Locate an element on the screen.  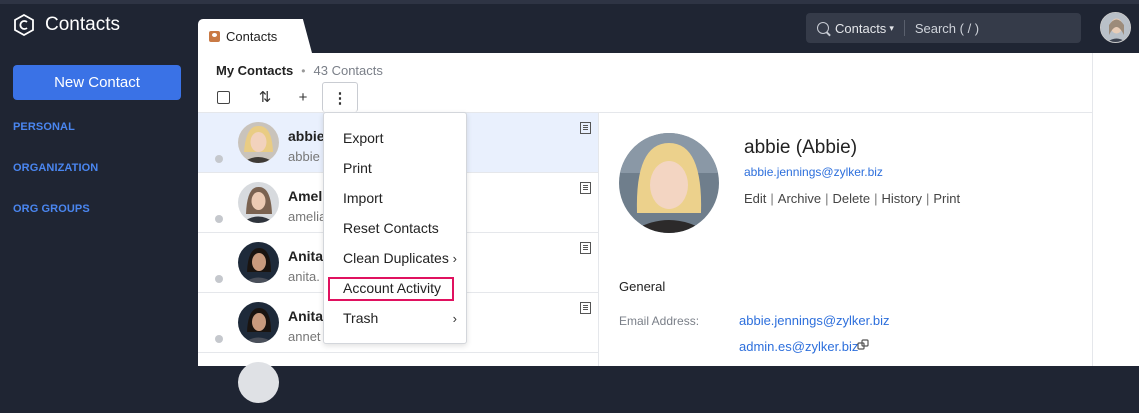
contact-full-name: abbie (Abbie) is located at coordinates (801, 147).